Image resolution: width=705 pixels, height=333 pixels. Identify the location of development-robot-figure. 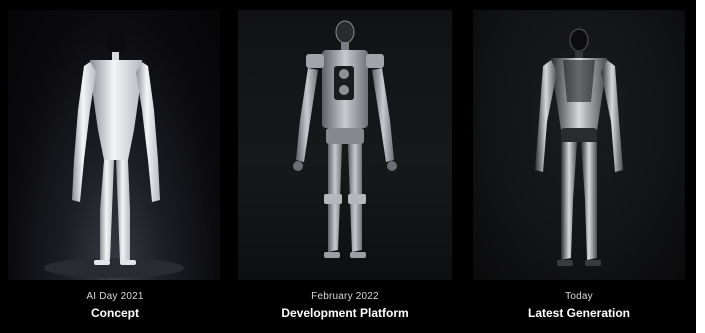
(345, 139).